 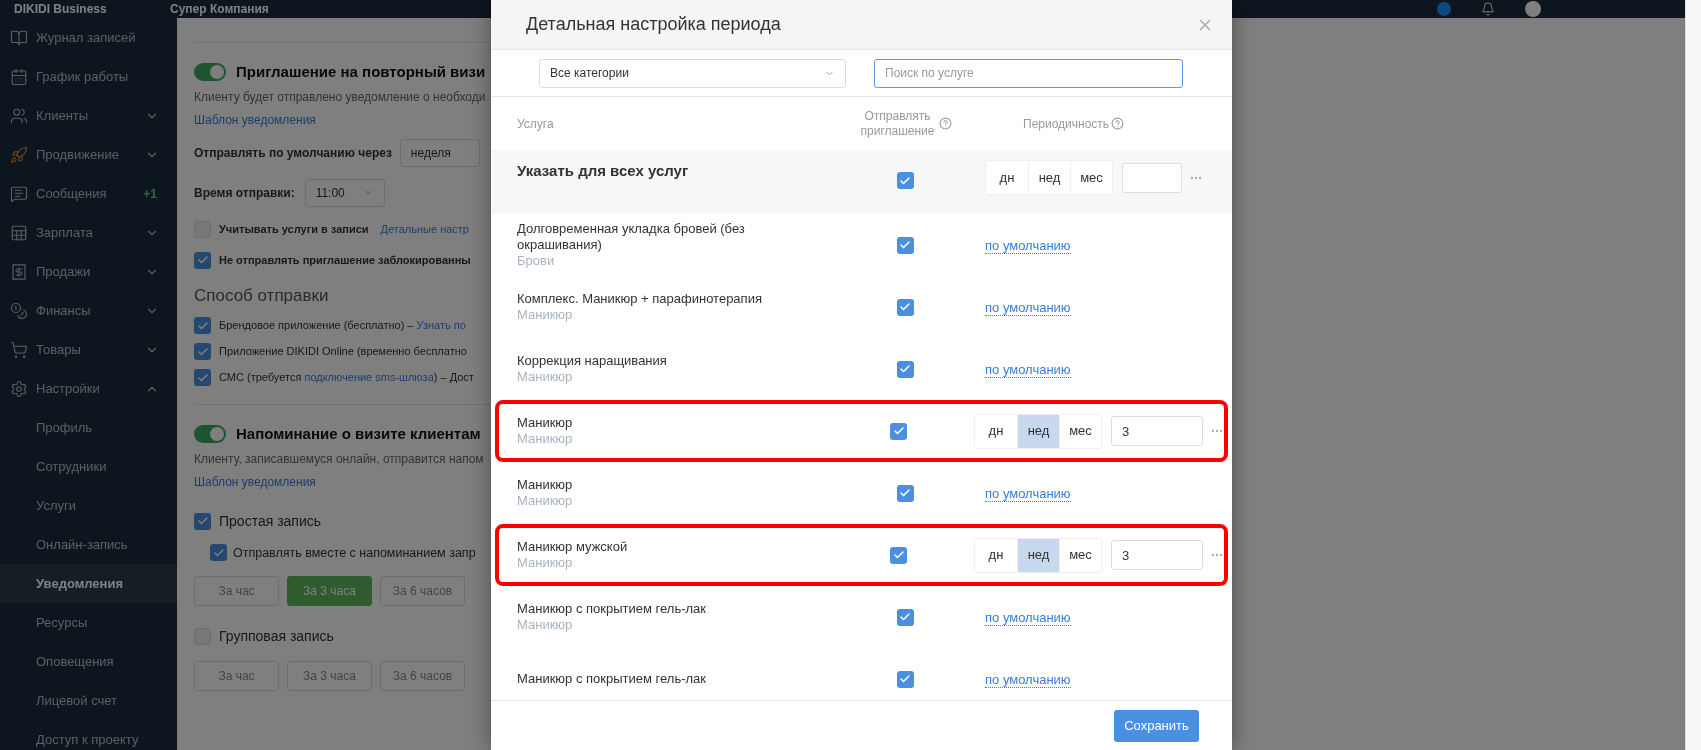 I want to click on description: Клиенту будет отправлено уведомление о необходи, so click(x=340, y=97).